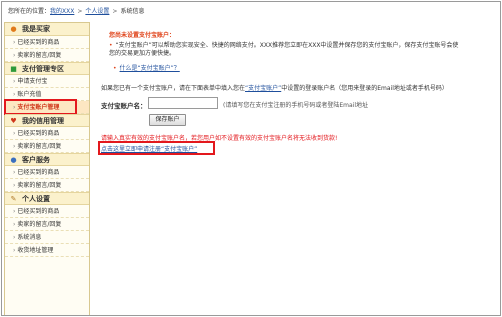 The height and width of the screenshot is (317, 502). I want to click on sidebar-item-system-messages: › 系统消息, so click(47, 237).